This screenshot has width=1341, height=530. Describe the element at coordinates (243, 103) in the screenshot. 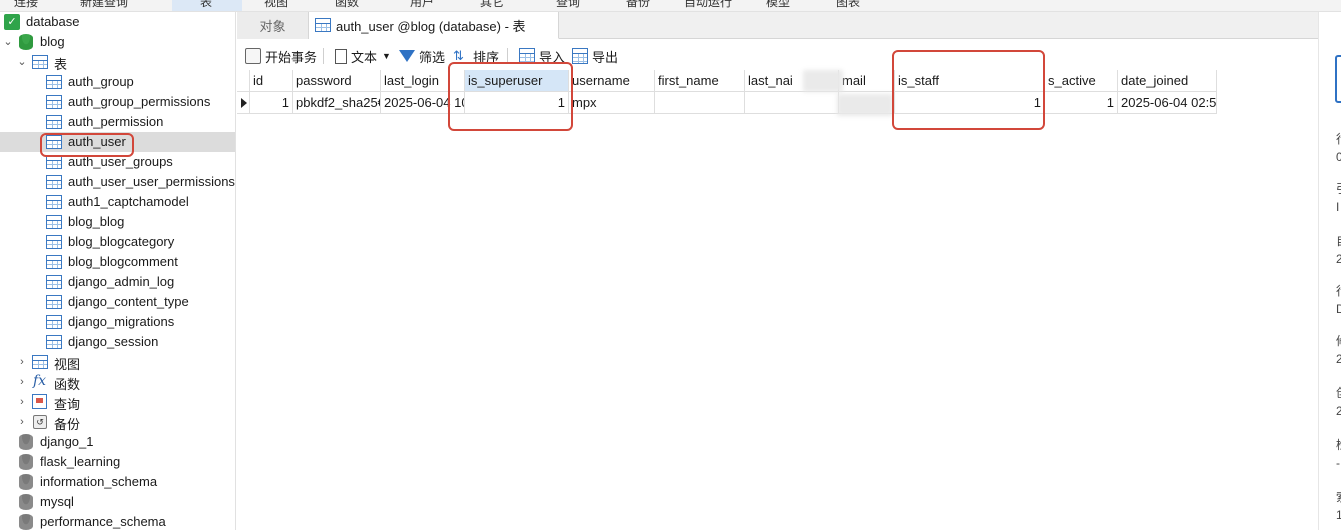

I see `current-row-indicator` at that location.